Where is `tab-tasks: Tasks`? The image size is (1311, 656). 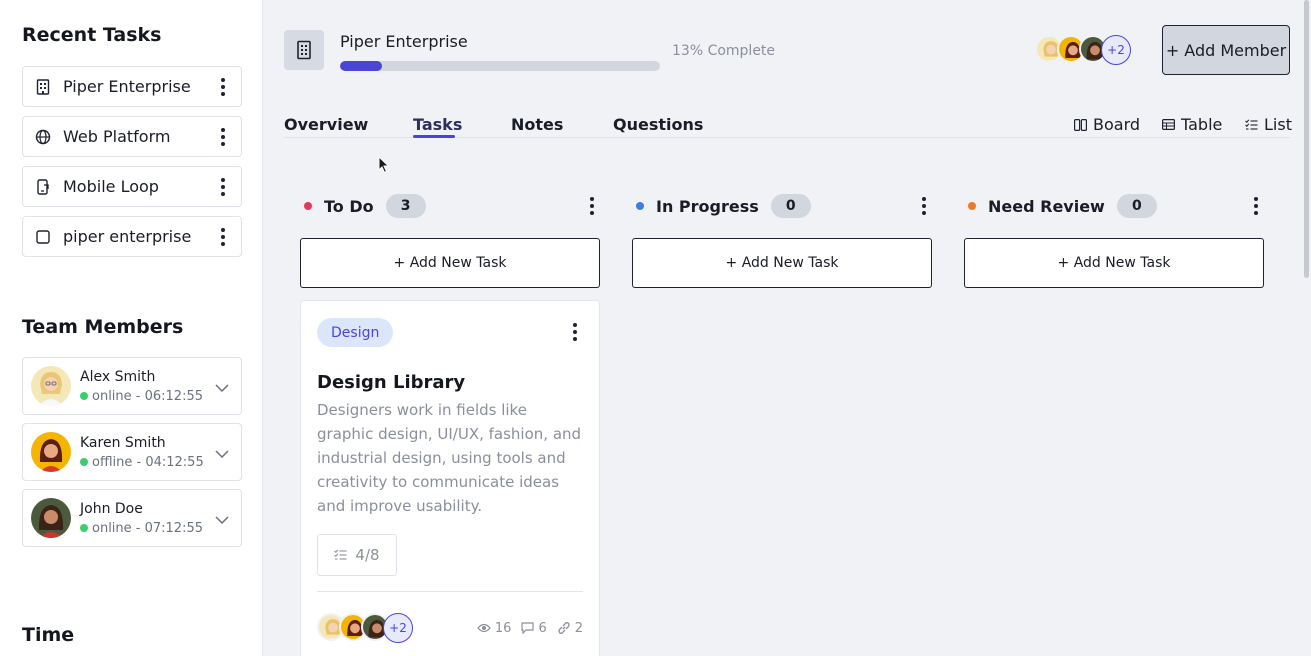 tab-tasks: Tasks is located at coordinates (437, 124).